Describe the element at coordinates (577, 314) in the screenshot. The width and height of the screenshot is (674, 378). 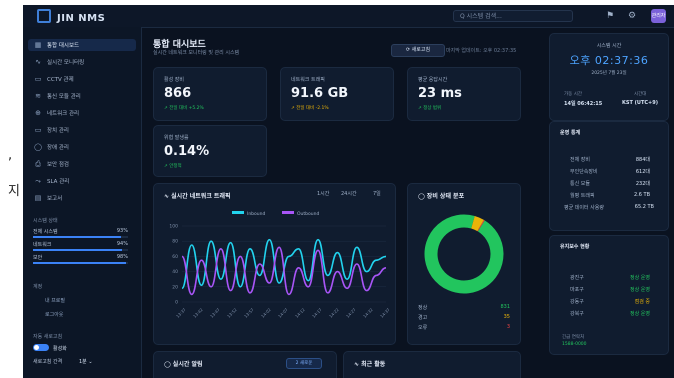
I see `maintenance-label: 강북구` at that location.